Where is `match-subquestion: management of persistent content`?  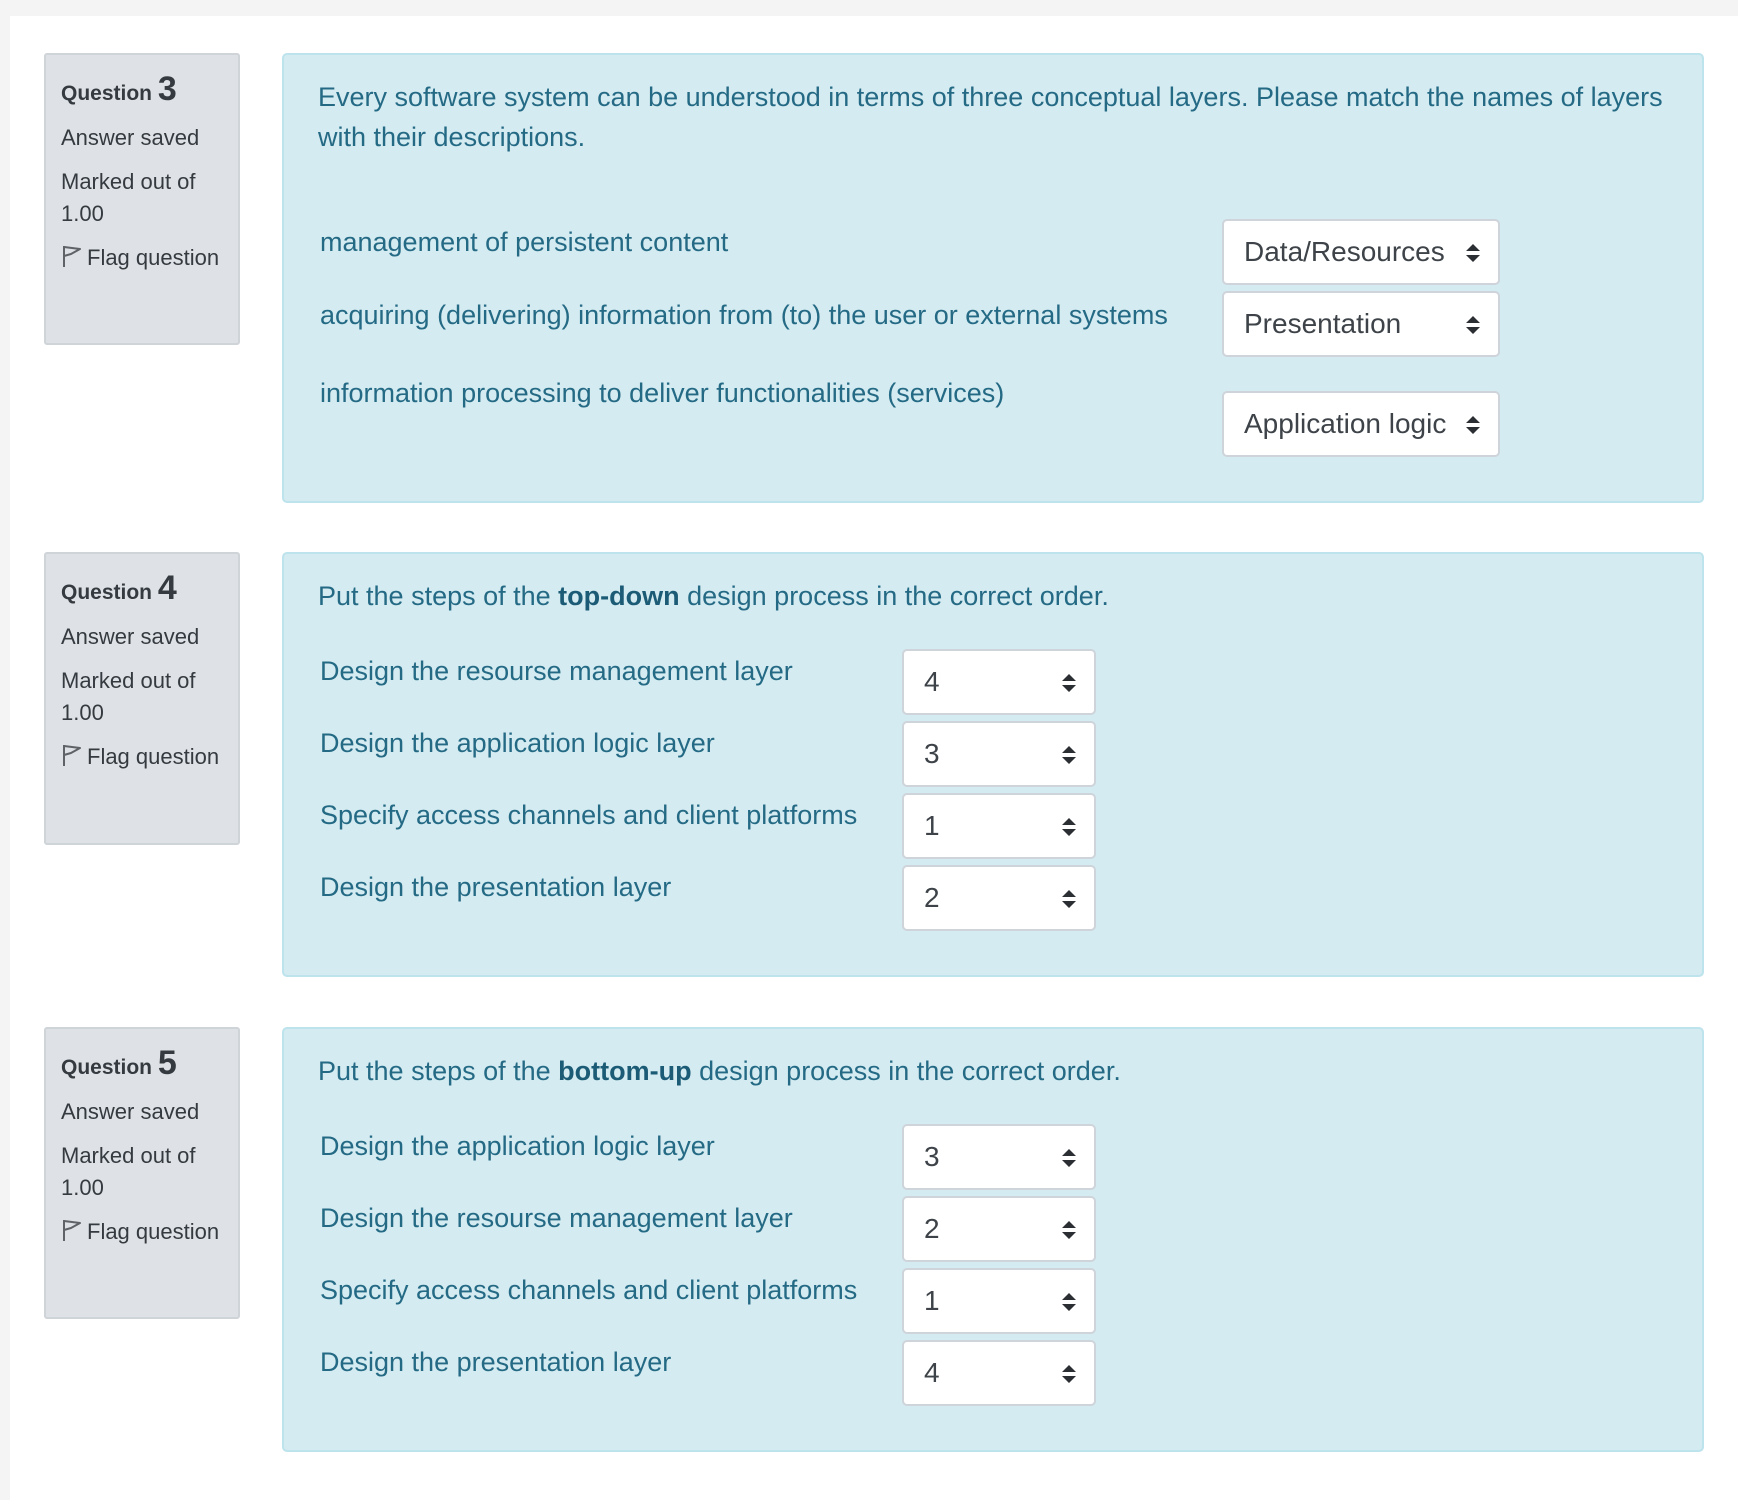 match-subquestion: management of persistent content is located at coordinates (524, 242).